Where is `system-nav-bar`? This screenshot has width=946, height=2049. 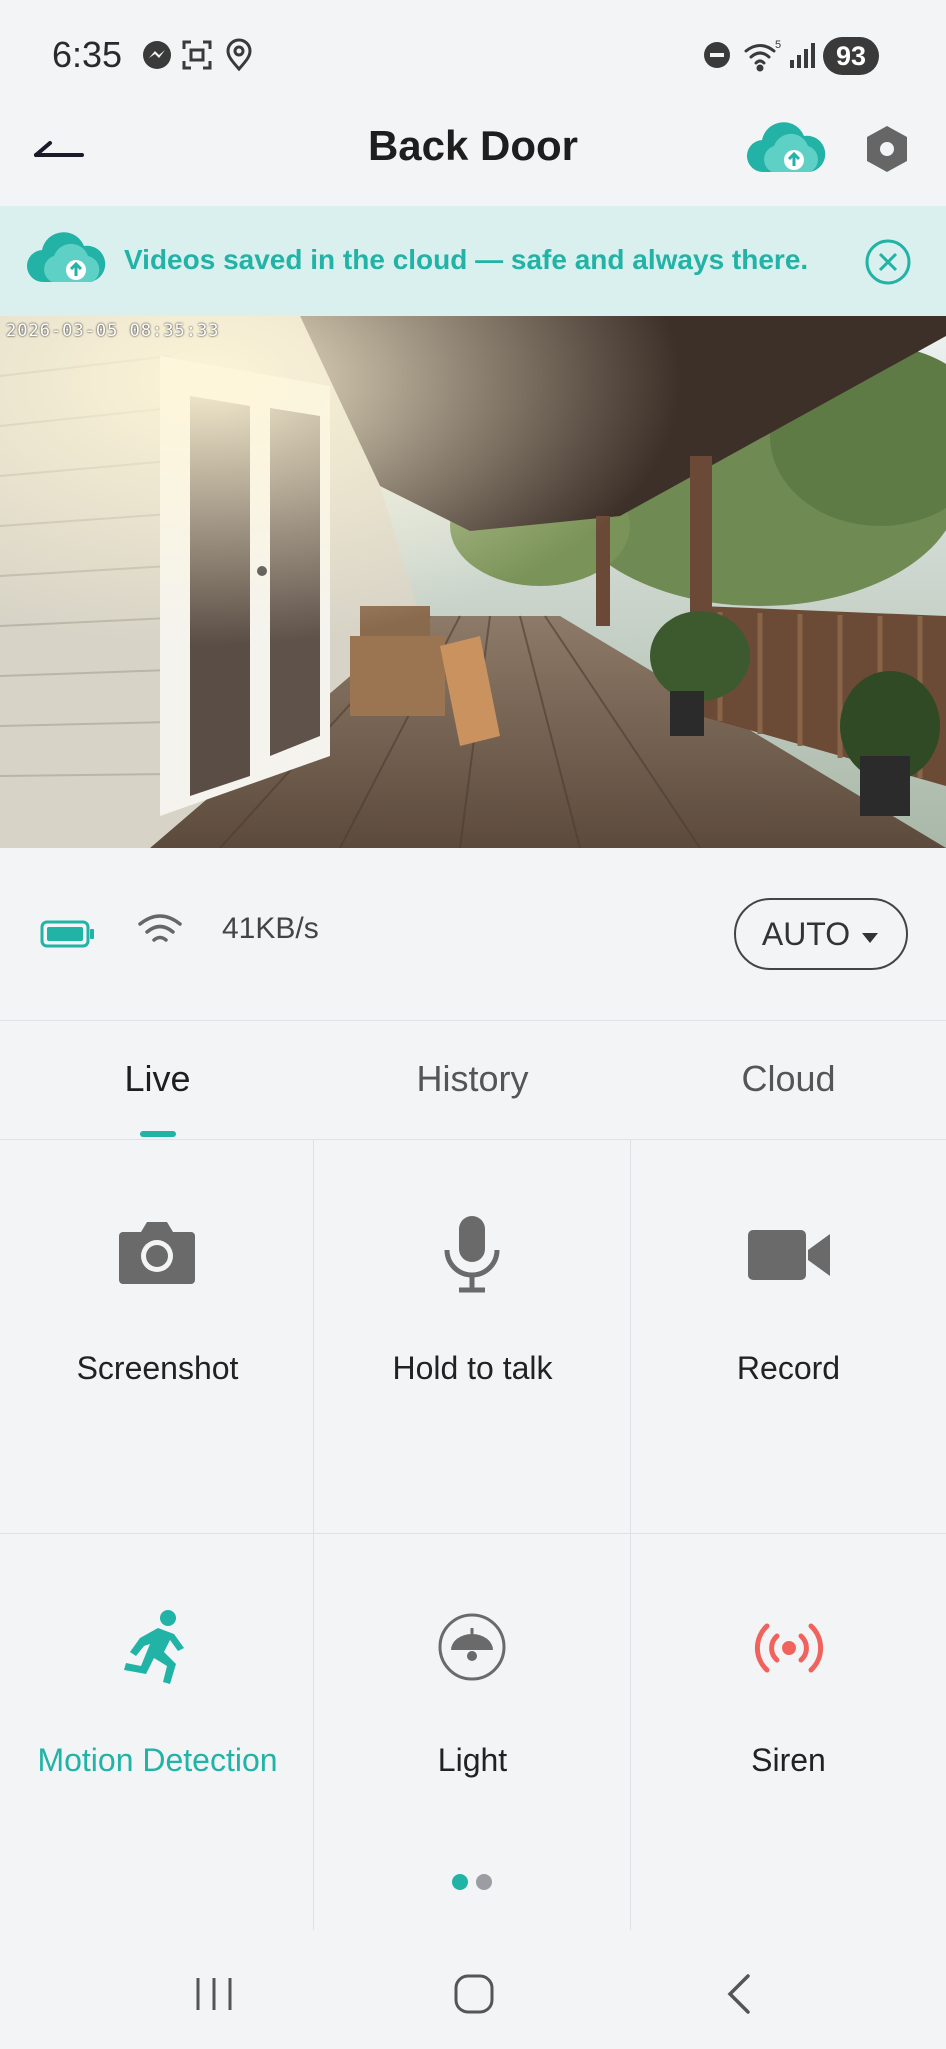 system-nav-bar is located at coordinates (473, 1994).